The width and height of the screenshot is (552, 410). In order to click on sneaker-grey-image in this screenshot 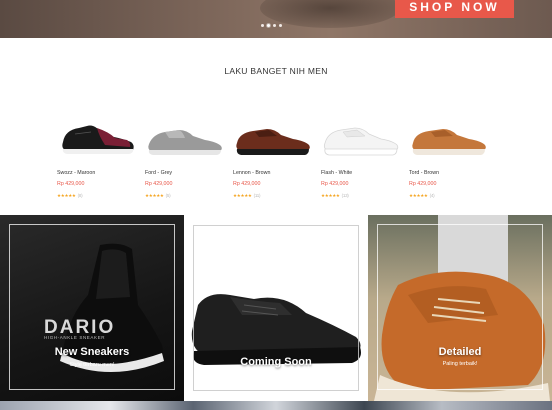, I will do `click(185, 138)`.